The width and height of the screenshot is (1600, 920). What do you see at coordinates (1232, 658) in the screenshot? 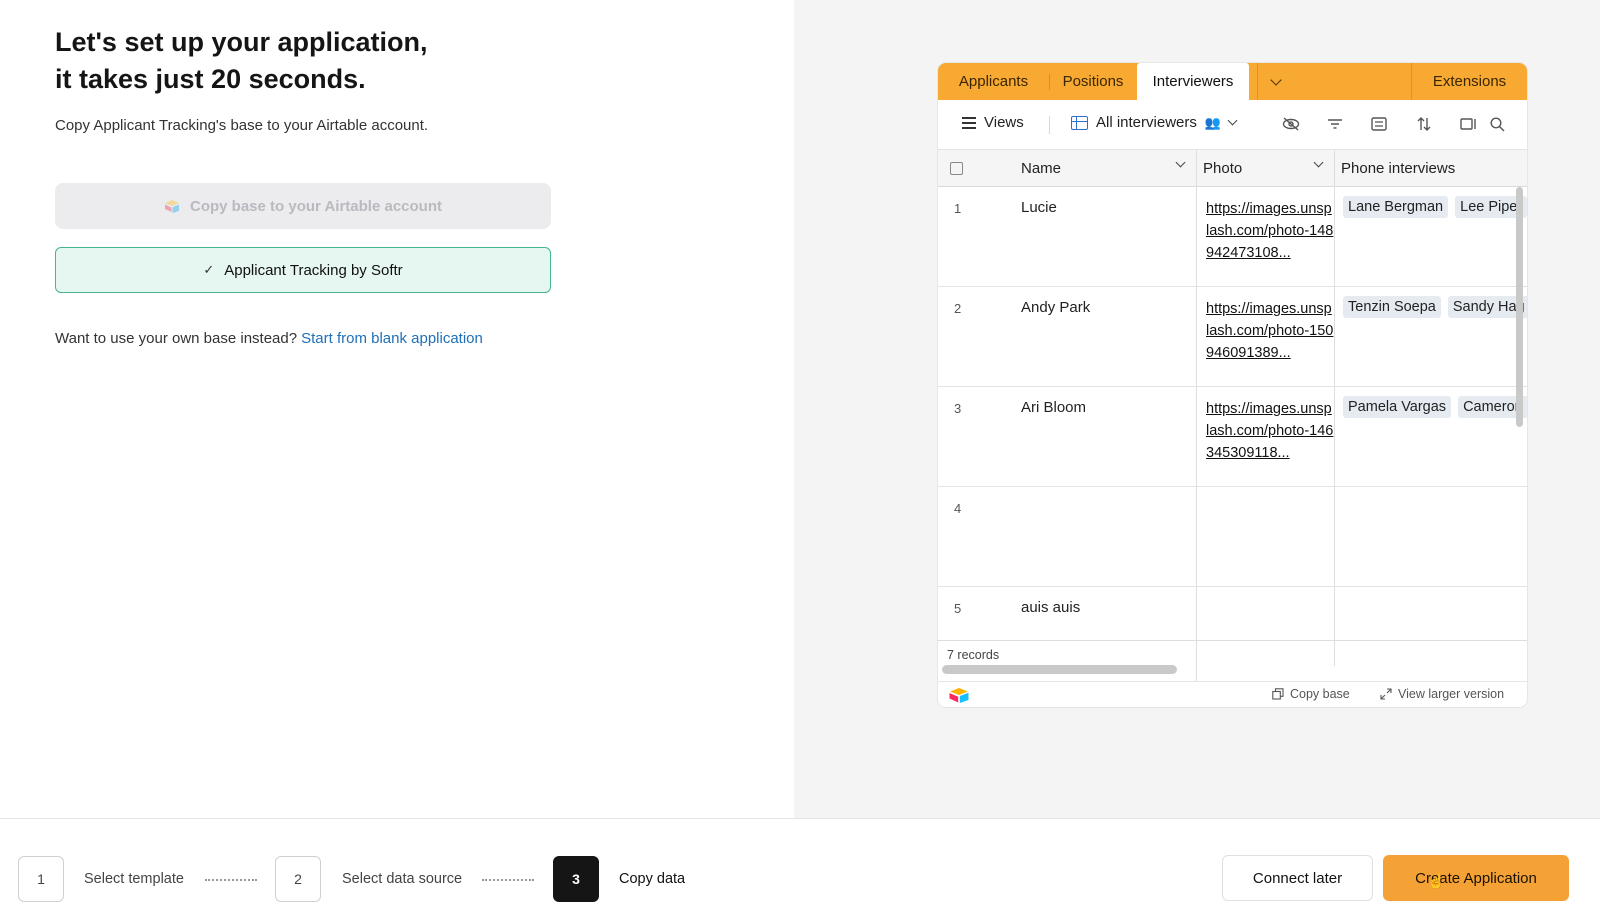
I see `grid-summary-bar: 7 records` at bounding box center [1232, 658].